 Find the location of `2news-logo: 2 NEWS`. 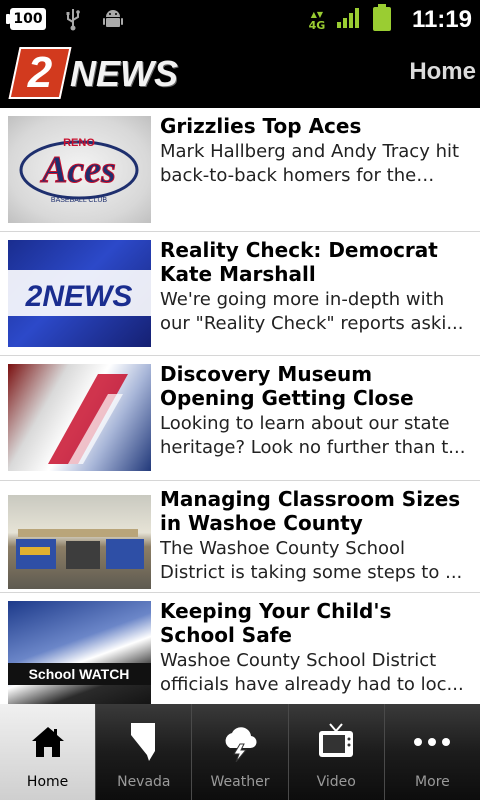

2news-logo: 2 NEWS is located at coordinates (101, 73).